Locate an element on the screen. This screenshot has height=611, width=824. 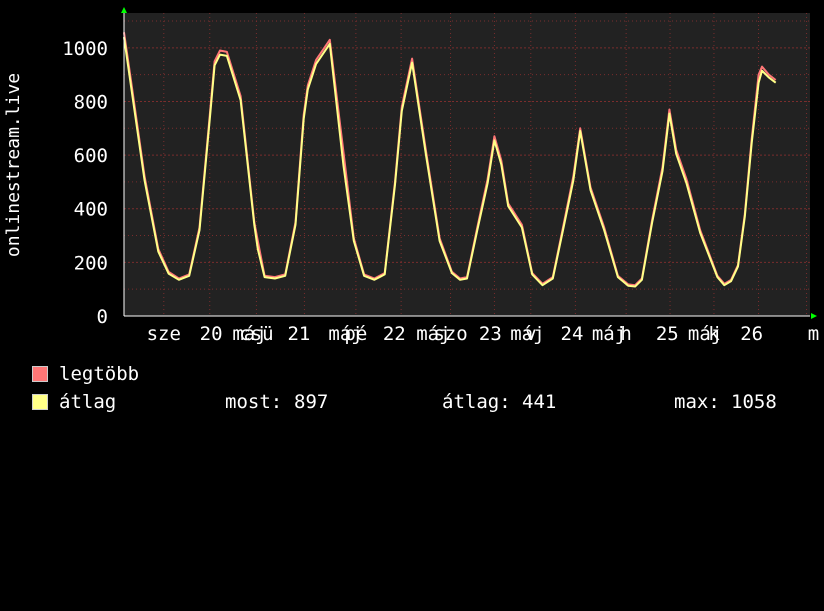
x-tick-label: 22 is located at coordinates (394, 334).